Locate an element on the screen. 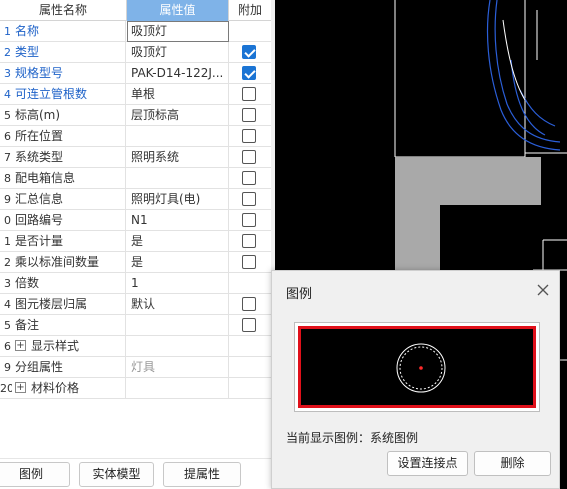 This screenshot has height=489, width=567. property-value: 吸顶灯 is located at coordinates (178, 52).